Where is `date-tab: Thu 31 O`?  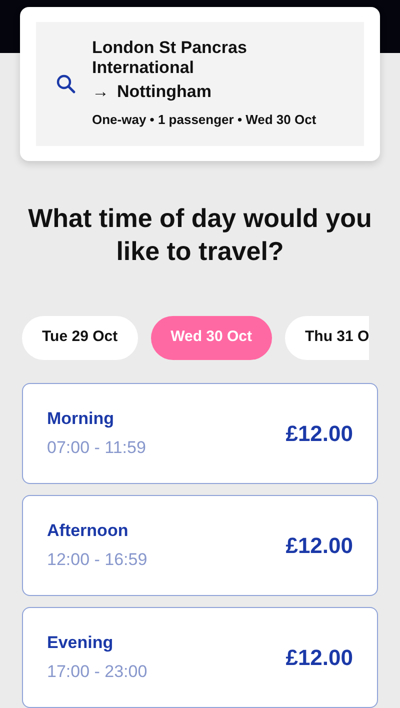 date-tab: Thu 31 O is located at coordinates (327, 338).